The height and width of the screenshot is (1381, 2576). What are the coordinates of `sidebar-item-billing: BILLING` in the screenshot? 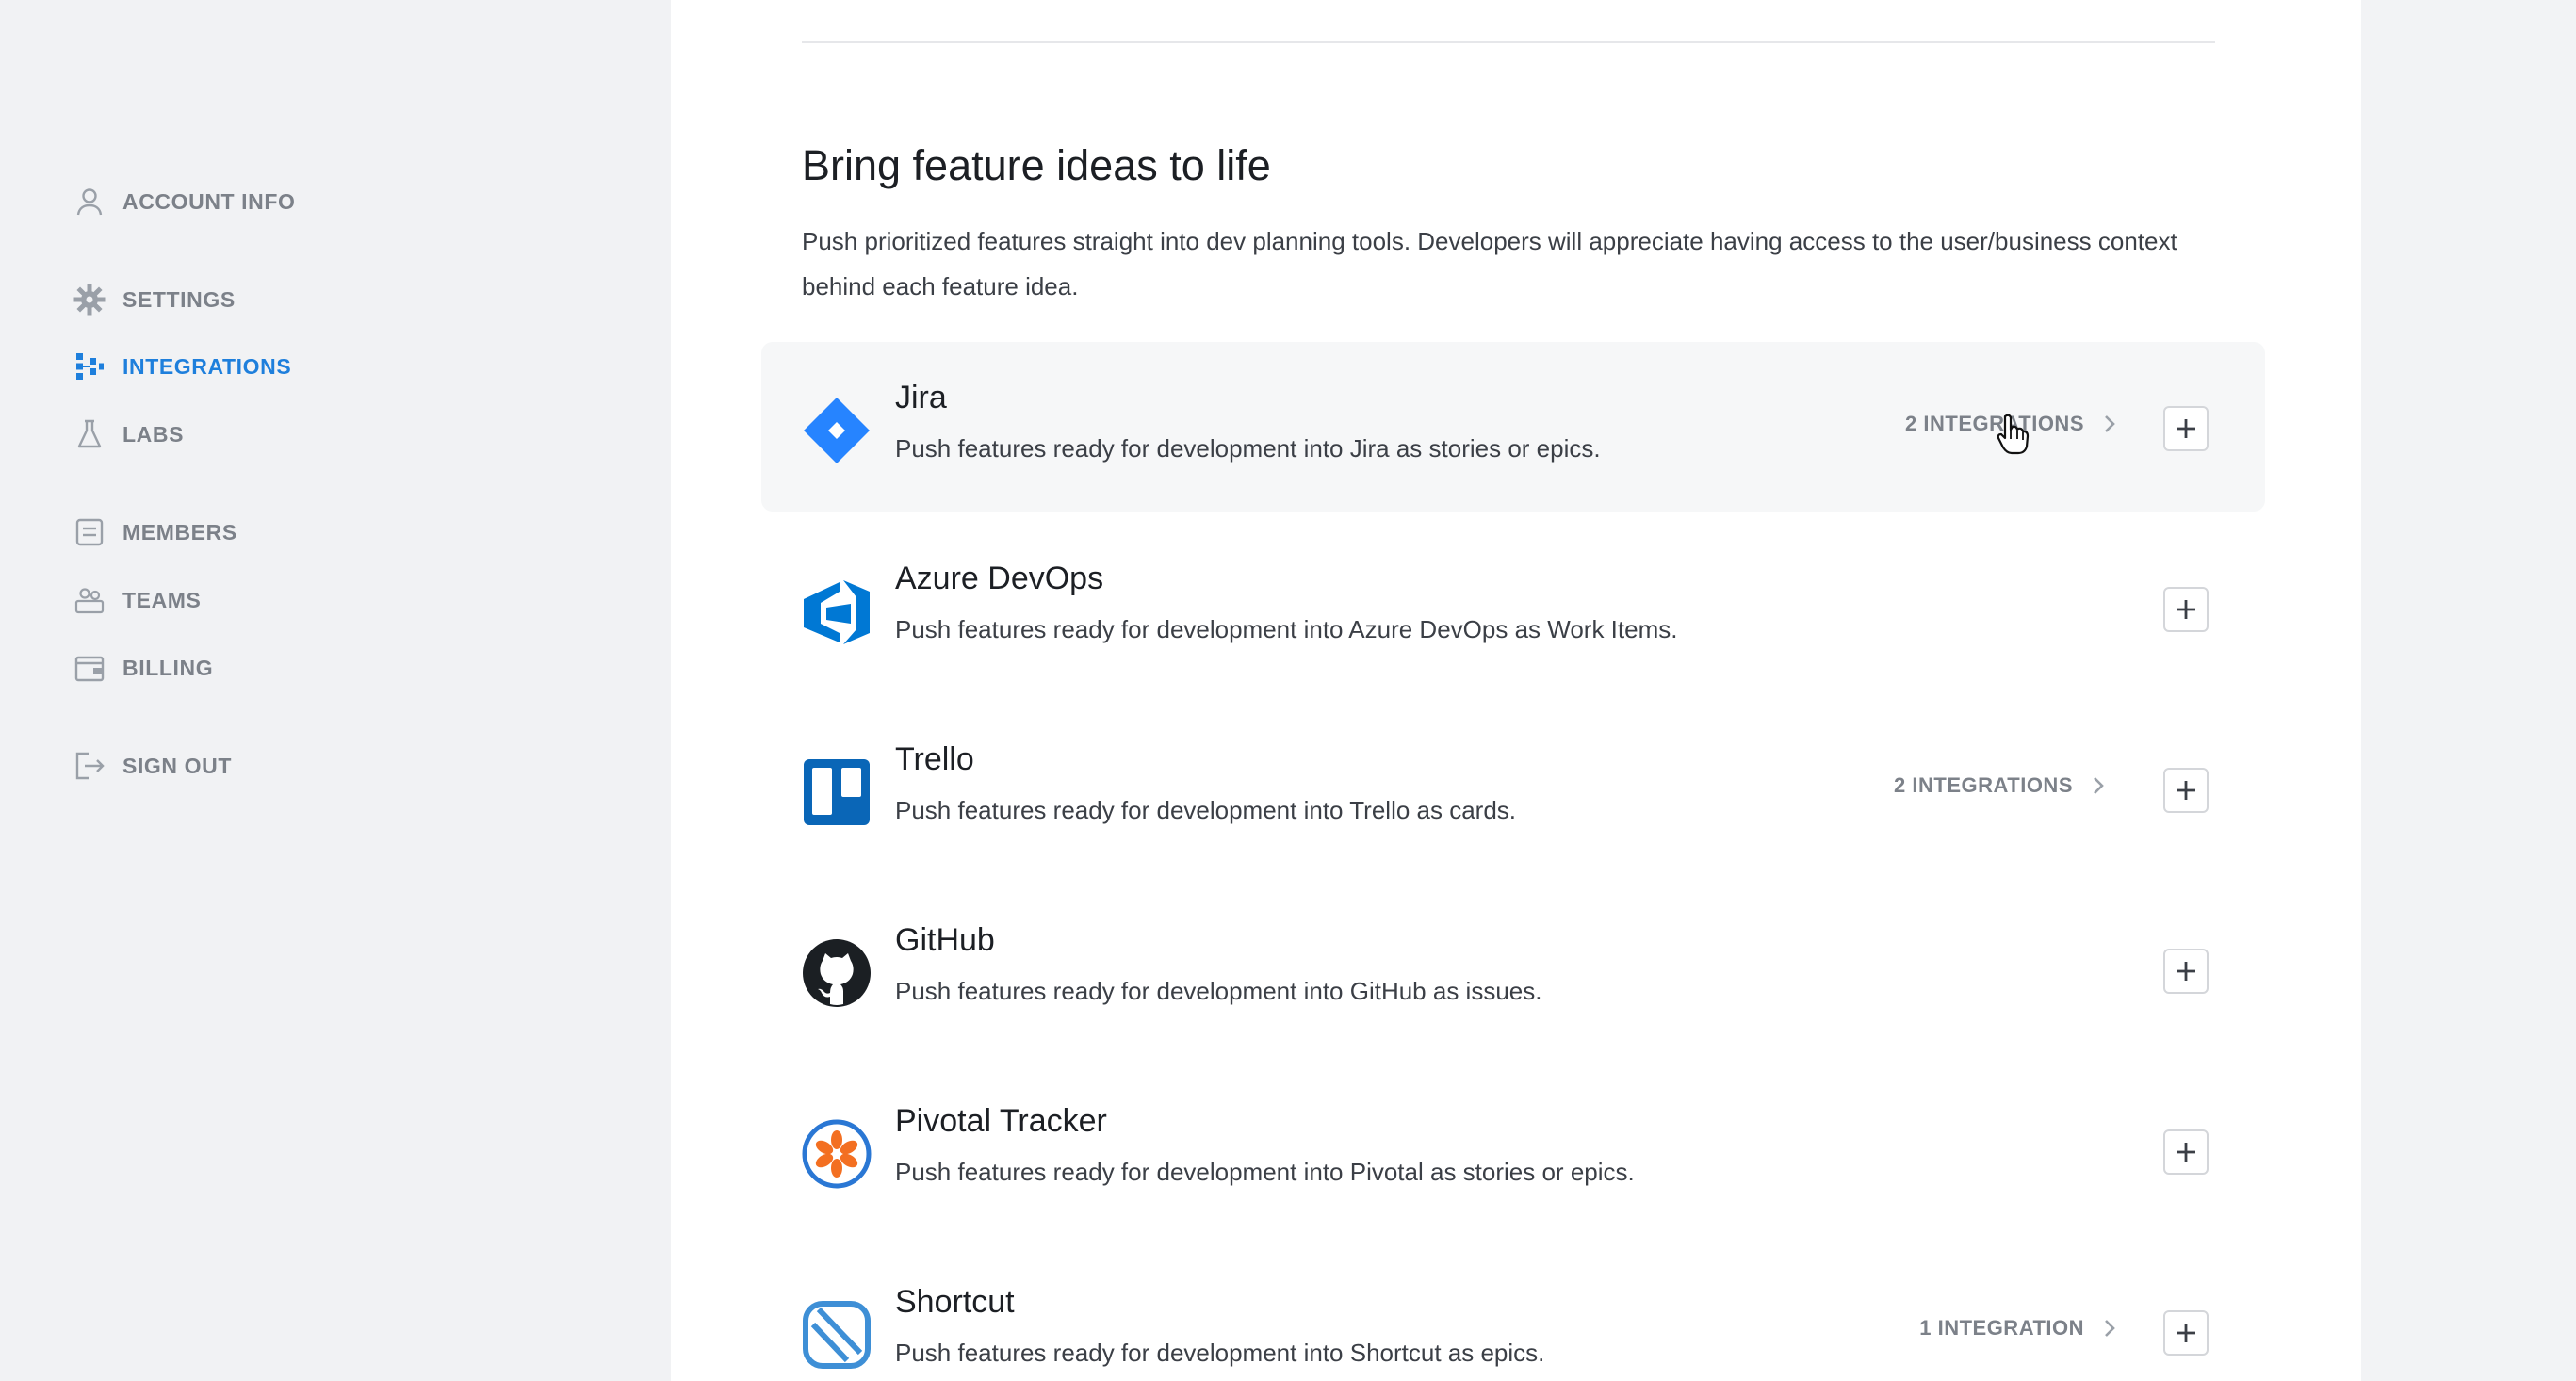 It's located at (143, 668).